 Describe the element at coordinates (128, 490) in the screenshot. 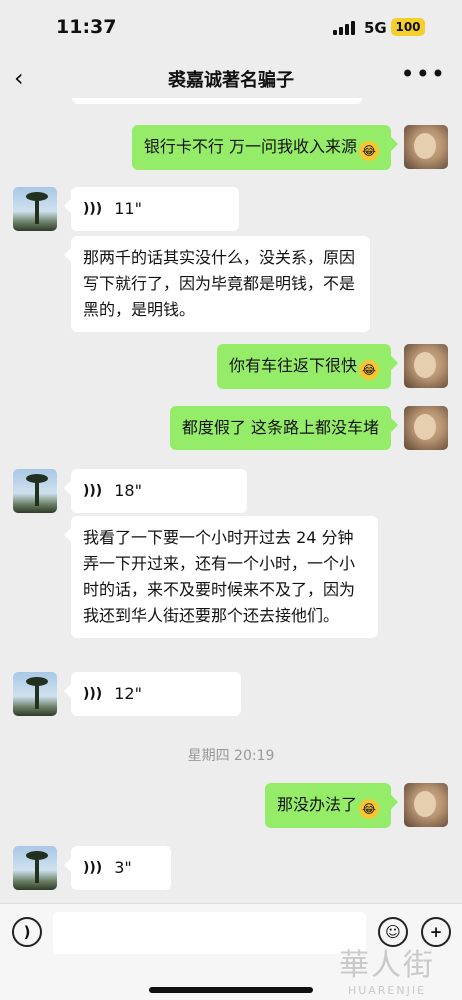

I see `voice-duration: 18"` at that location.